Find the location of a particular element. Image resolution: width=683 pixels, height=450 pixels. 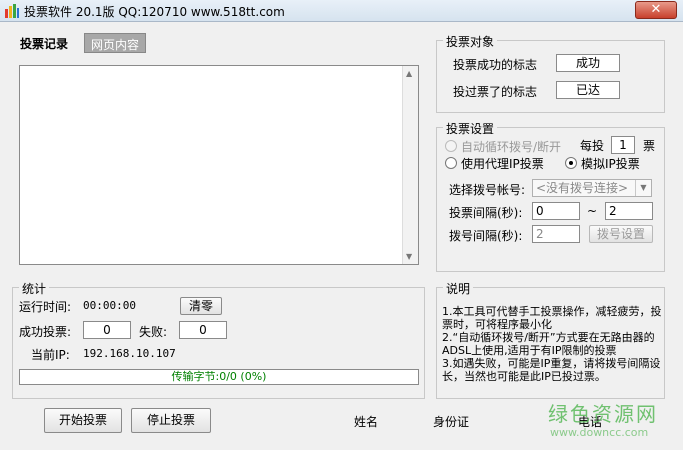

current-ip-label: 当前IP: is located at coordinates (50, 355).